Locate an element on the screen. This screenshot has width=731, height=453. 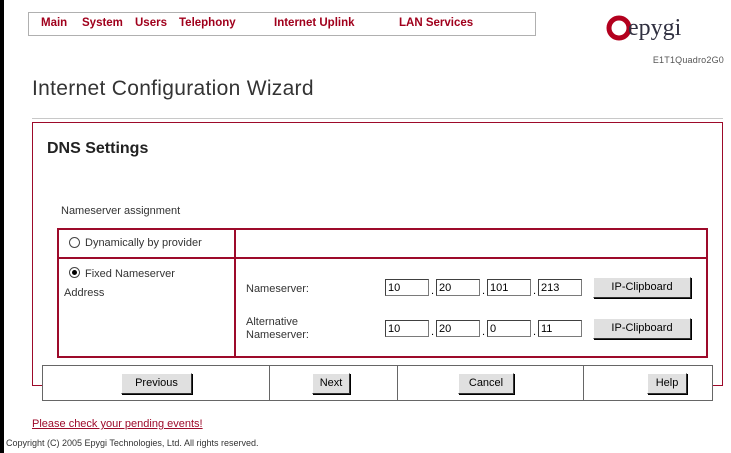
nameserver-ip-clipboard-button: IP-Clipboard is located at coordinates (642, 287).